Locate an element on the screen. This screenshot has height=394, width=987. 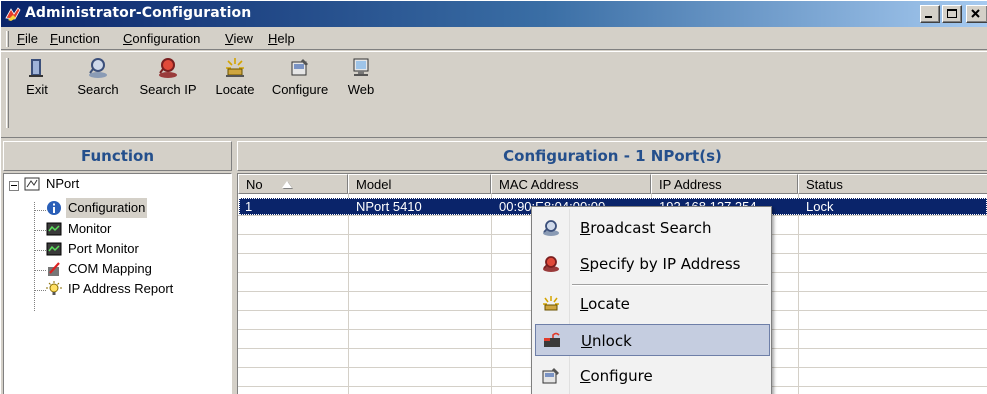
close-icon is located at coordinates (975, 13).